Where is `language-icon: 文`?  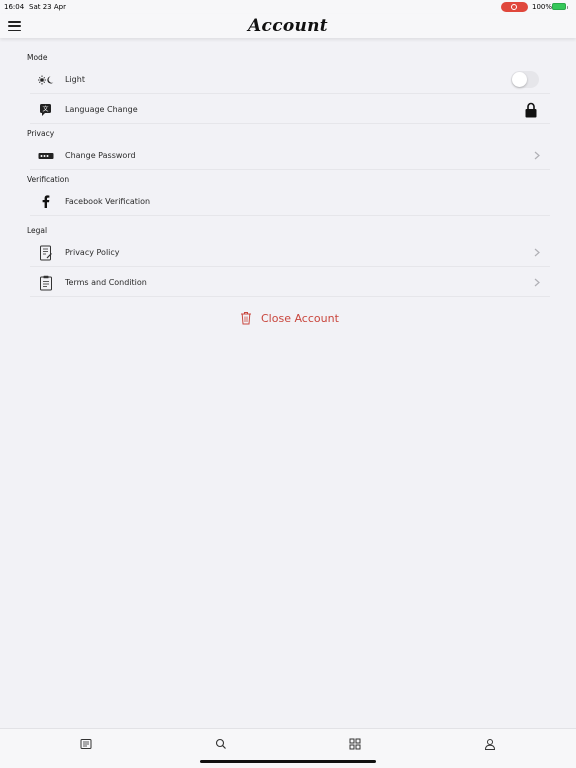
language-icon: 文 is located at coordinates (46, 110).